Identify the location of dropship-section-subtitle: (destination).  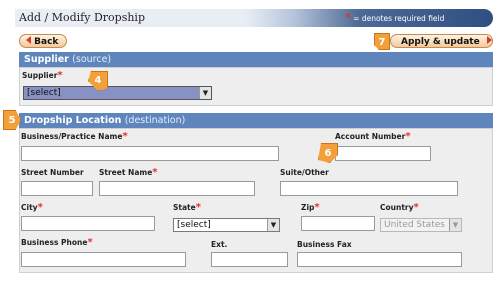
(155, 120).